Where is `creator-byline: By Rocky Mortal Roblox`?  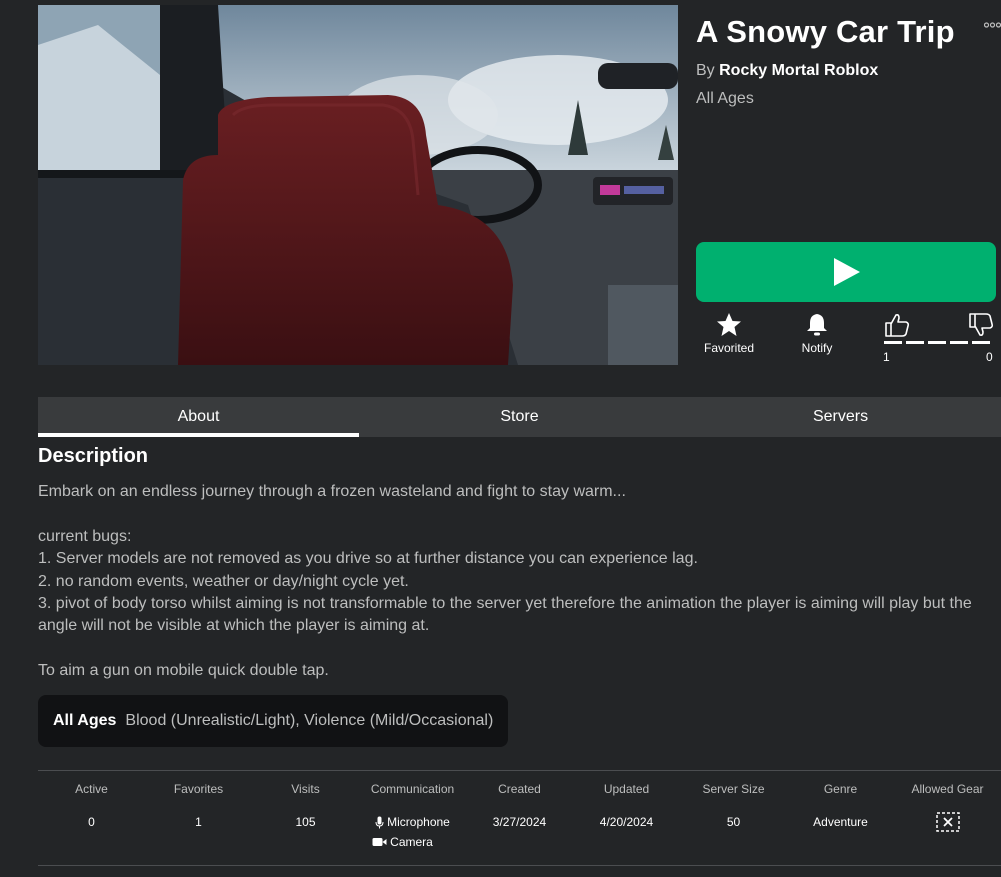 creator-byline: By Rocky Mortal Roblox is located at coordinates (787, 71).